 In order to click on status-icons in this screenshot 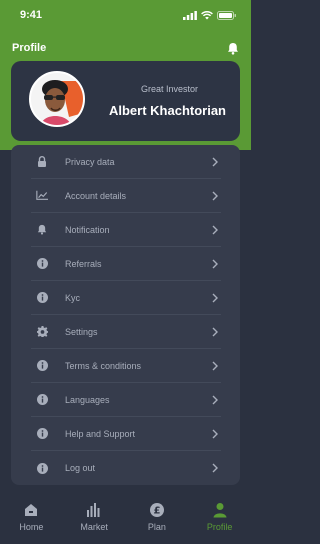, I will do `click(210, 15)`.